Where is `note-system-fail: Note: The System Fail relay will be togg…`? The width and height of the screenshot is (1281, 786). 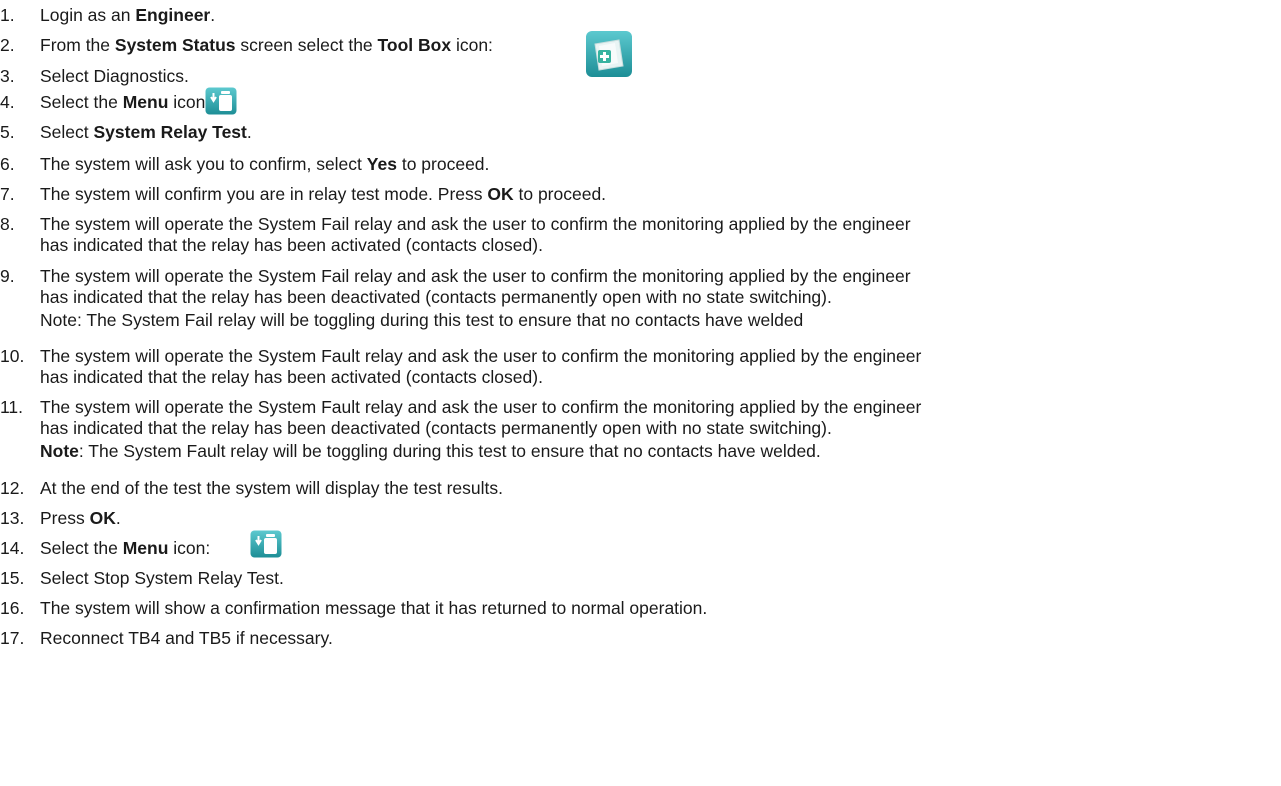 note-system-fail: Note: The System Fail relay will be togg… is located at coordinates (422, 320).